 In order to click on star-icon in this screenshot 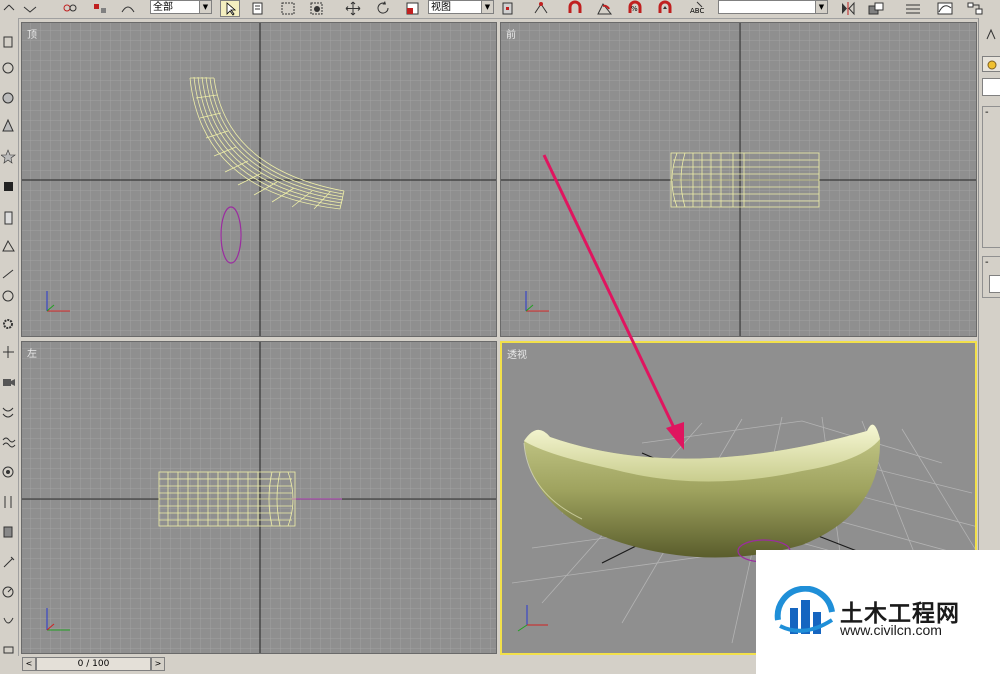, I will do `click(8, 156)`.